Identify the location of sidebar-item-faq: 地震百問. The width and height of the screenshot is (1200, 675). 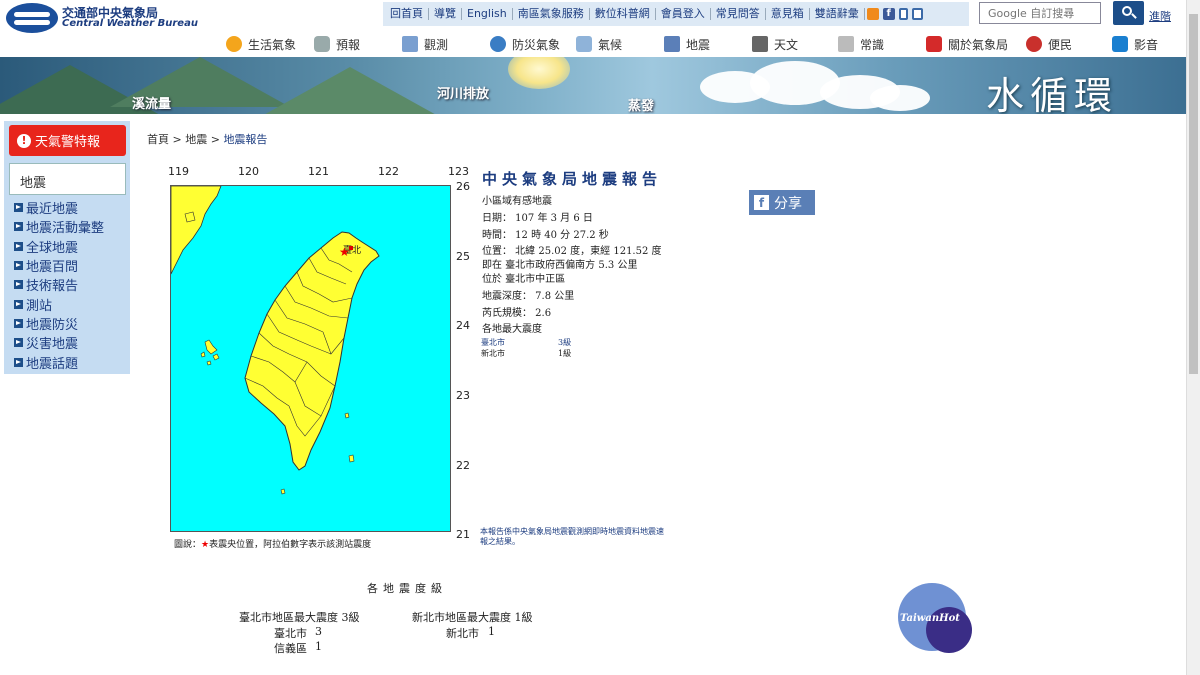
(70, 265).